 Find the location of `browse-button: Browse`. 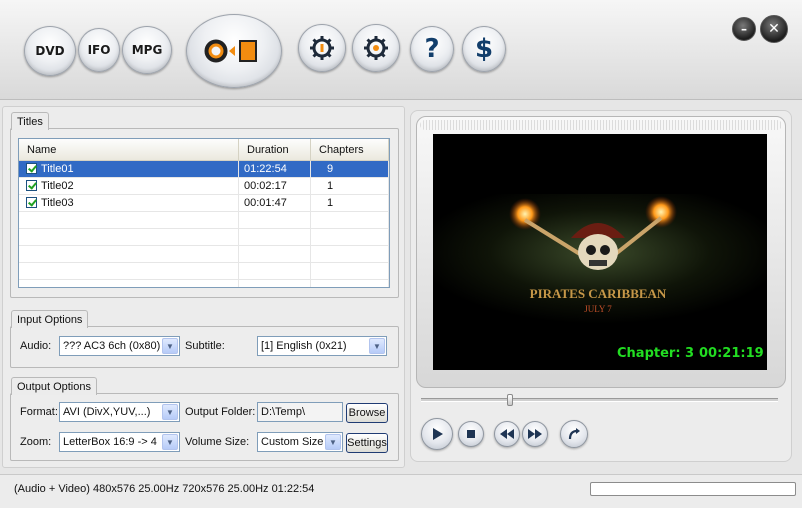

browse-button: Browse is located at coordinates (367, 413).